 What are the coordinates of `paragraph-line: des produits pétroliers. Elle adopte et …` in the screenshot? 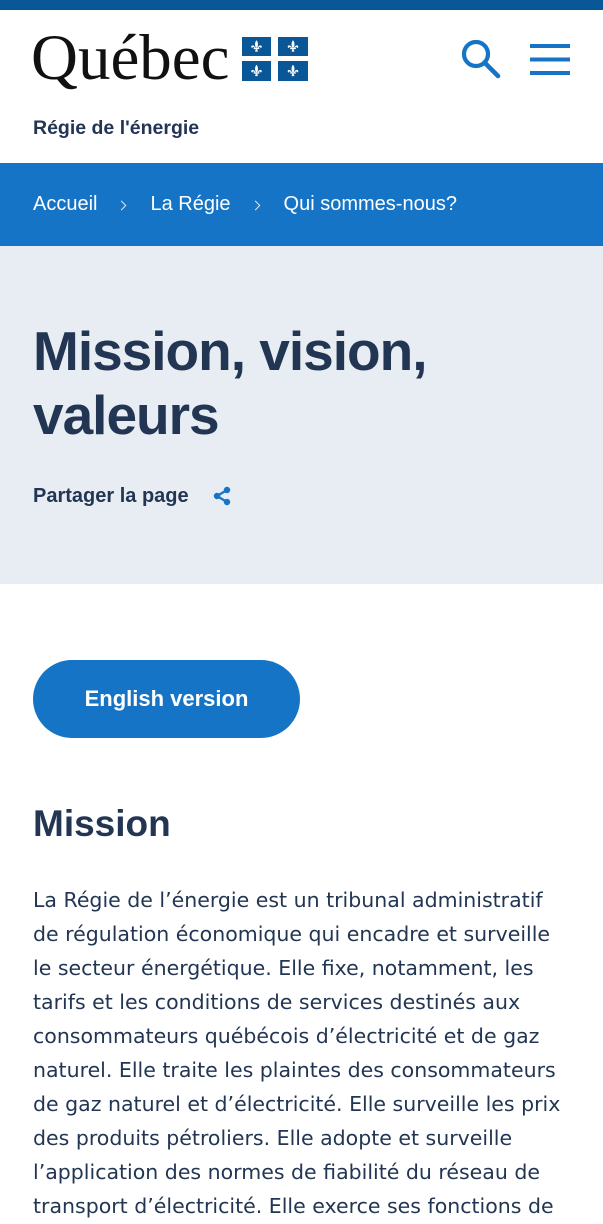 It's located at (273, 1138).